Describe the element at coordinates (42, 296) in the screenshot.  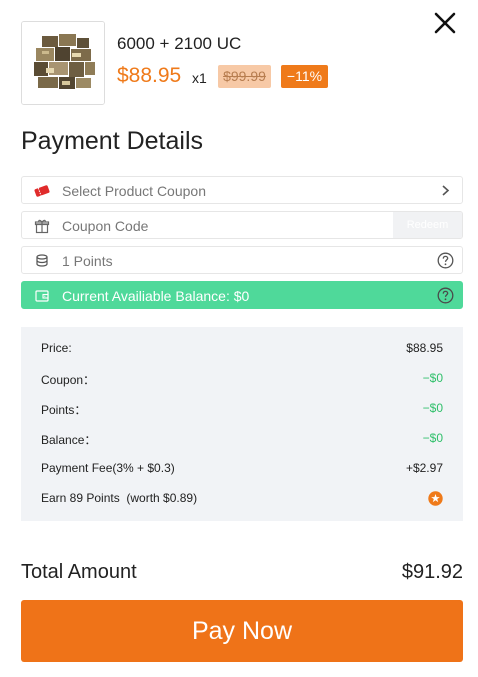
I see `wallet-icon` at that location.